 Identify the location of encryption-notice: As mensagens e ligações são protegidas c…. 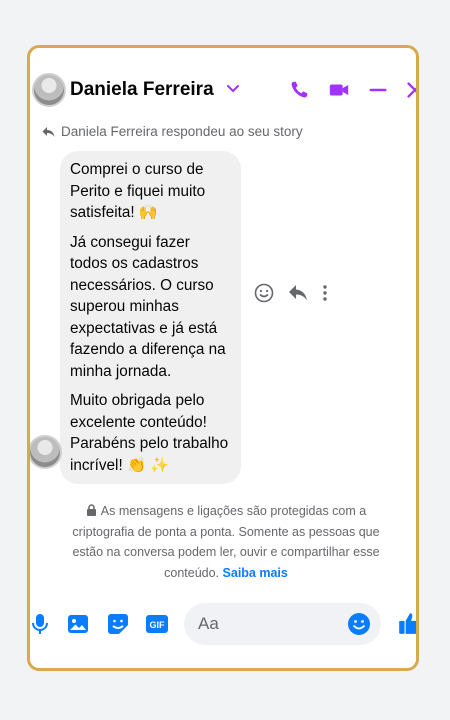
(226, 542).